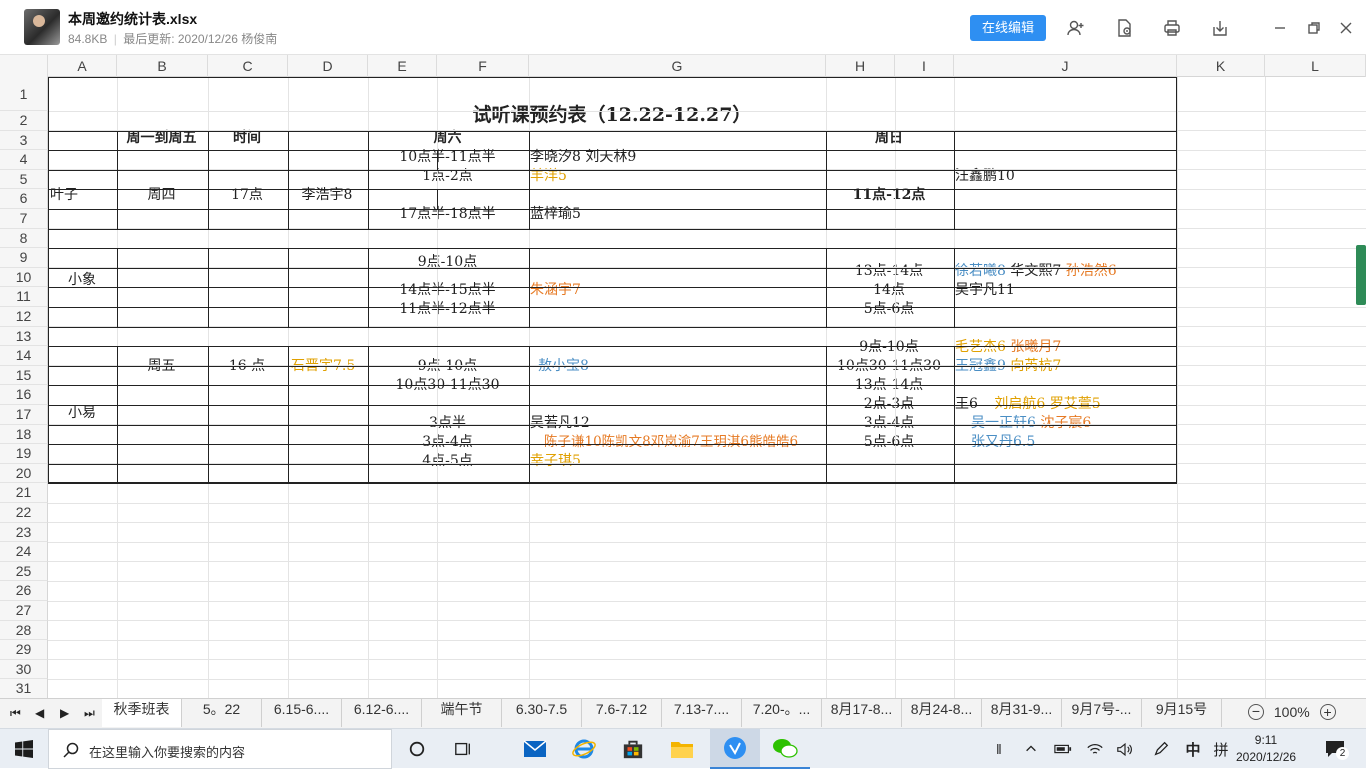  Describe the element at coordinates (735, 749) in the screenshot. I see `wps-app-icon` at that location.